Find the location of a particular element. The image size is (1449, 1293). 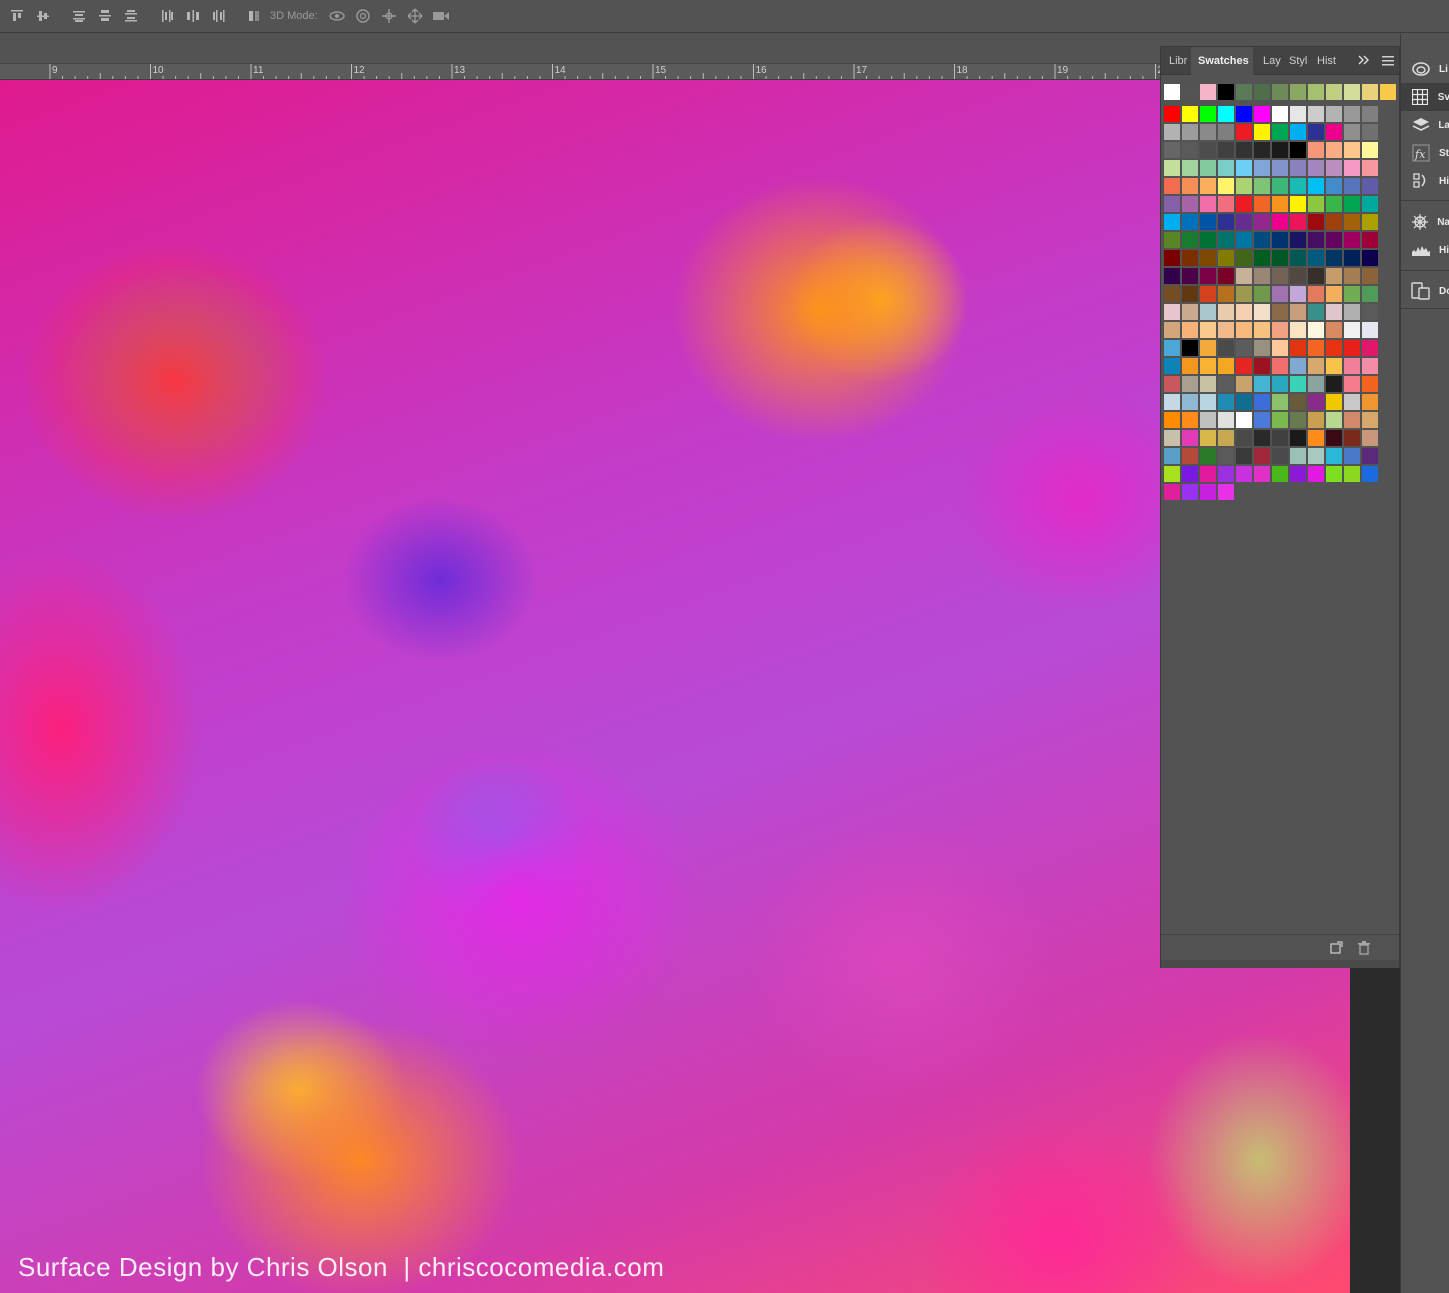

distribute-bottom-icon is located at coordinates (131, 16).